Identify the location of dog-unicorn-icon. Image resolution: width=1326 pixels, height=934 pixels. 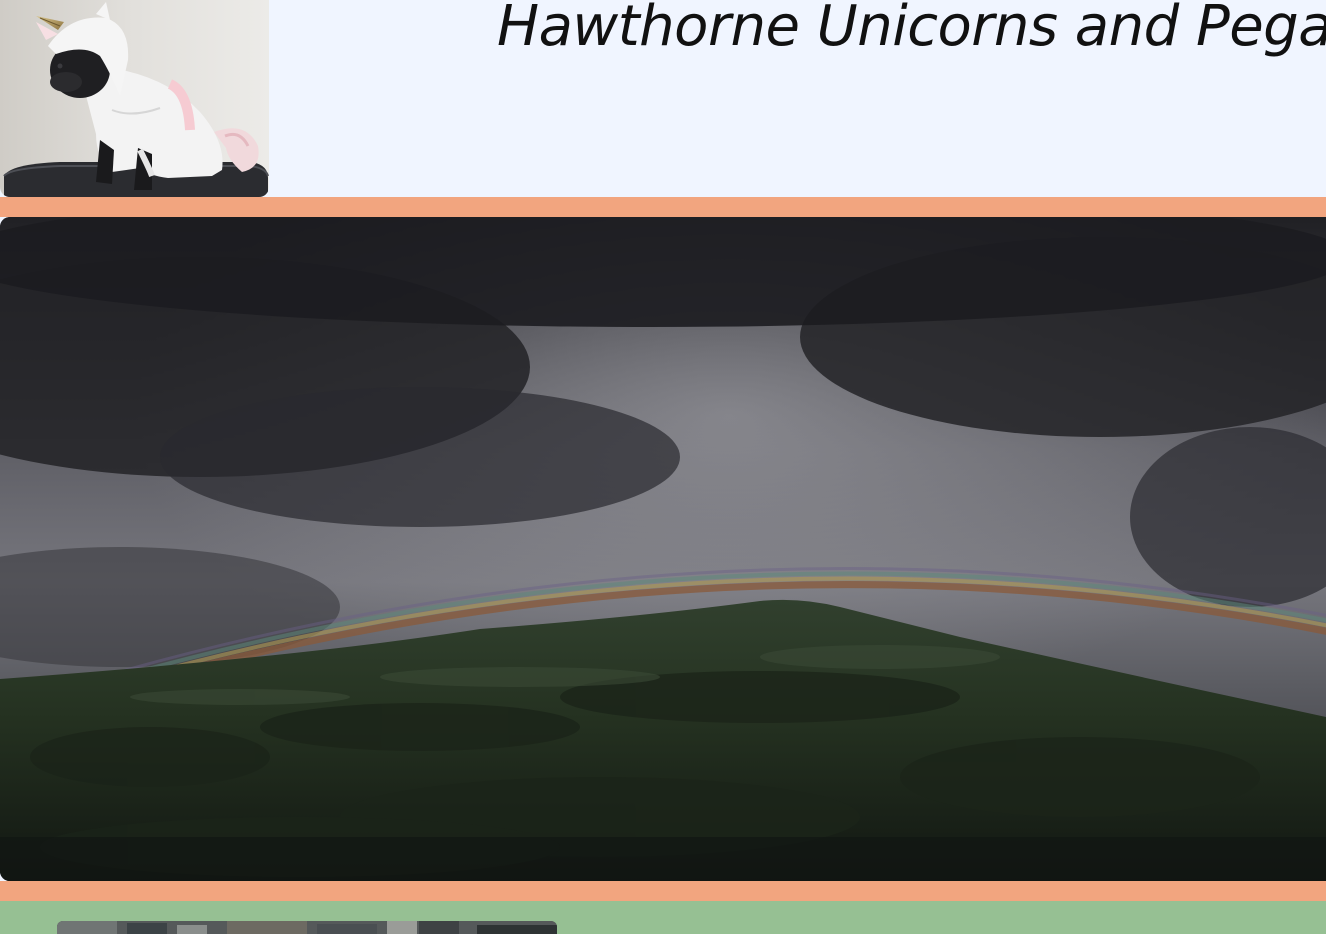
(134, 98).